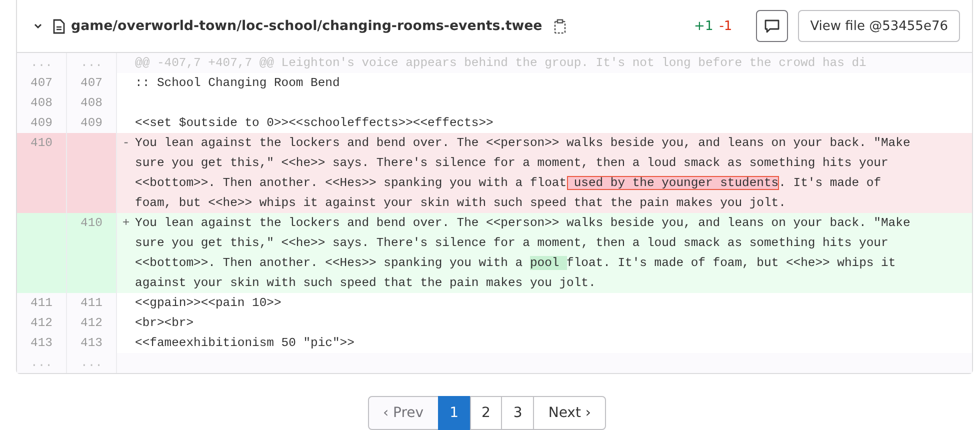  I want to click on code-text: @@ -407,7 +407,7 @@ Leighton's voice appears behind the group. It's not long before the crowd has di, so click(500, 63).